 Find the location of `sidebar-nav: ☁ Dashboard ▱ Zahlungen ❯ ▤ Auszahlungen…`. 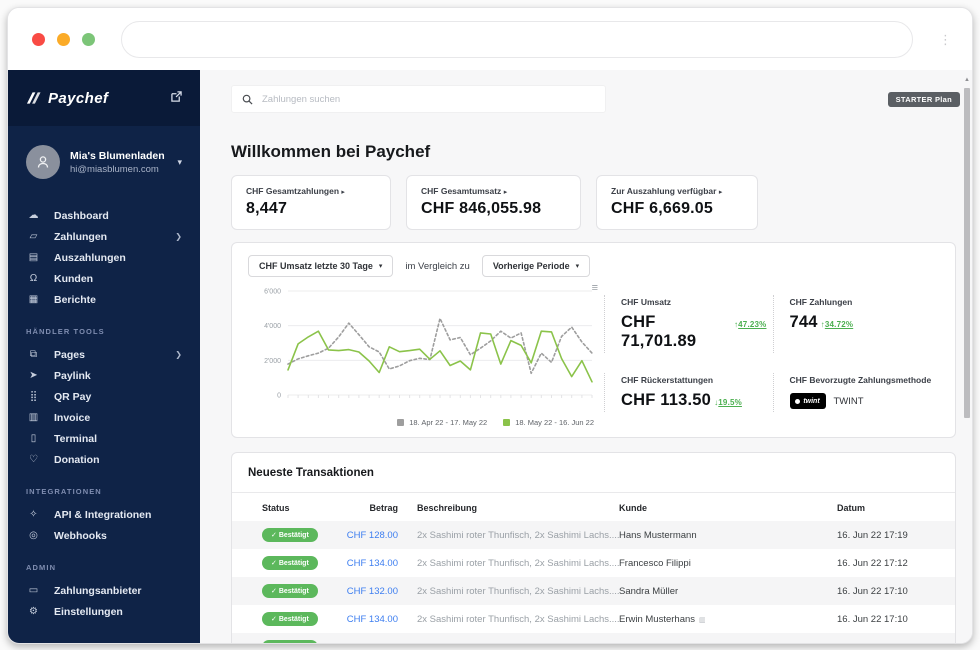

sidebar-nav: ☁ Dashboard ▱ Zahlungen ❯ ▤ Auszahlungen… is located at coordinates (104, 408).